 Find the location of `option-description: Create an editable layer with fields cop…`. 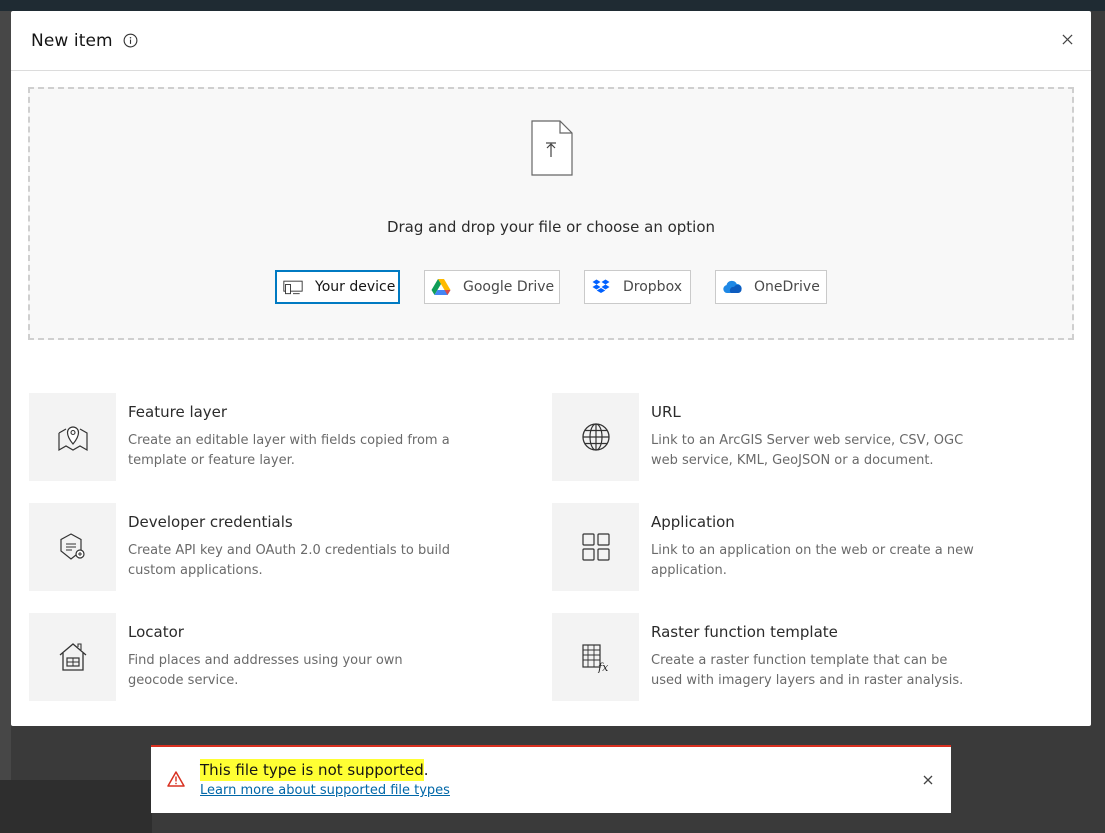

option-description: Create an editable layer with fields cop… is located at coordinates (289, 450).